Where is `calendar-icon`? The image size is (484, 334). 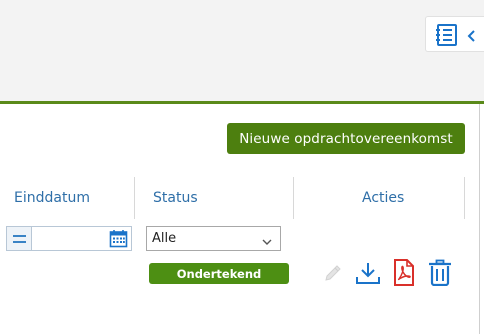
calendar-icon is located at coordinates (118, 240).